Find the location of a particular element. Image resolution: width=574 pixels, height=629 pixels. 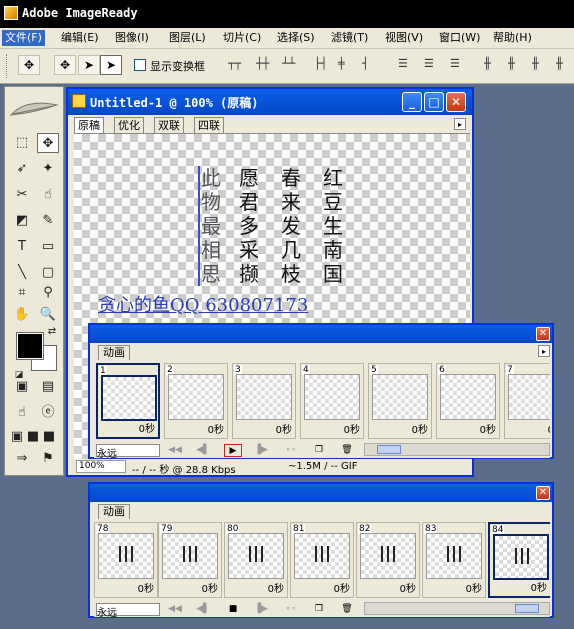

shape-tool-icon: ▢ is located at coordinates (48, 273).